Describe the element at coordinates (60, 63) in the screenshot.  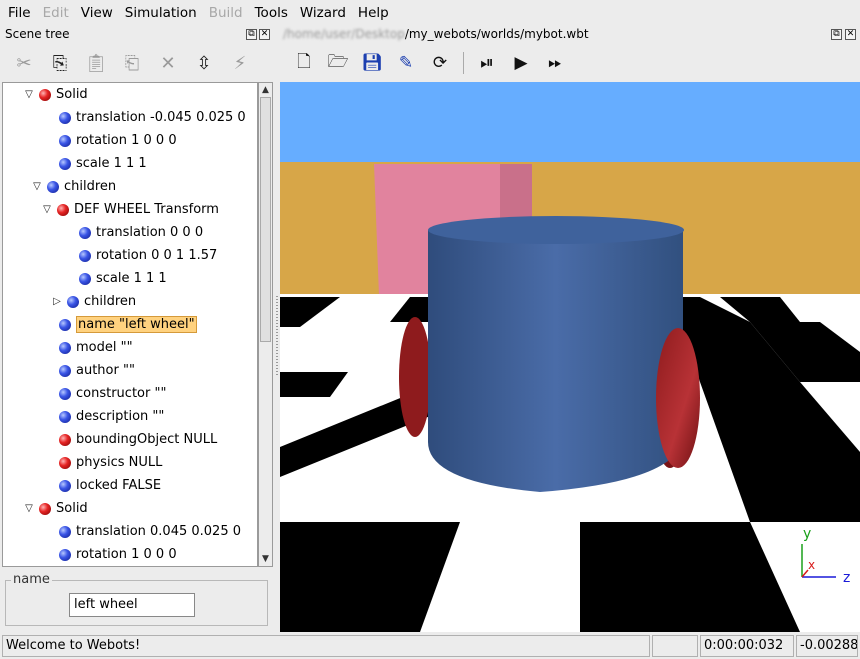
I see `copy-icon: ⎘` at that location.